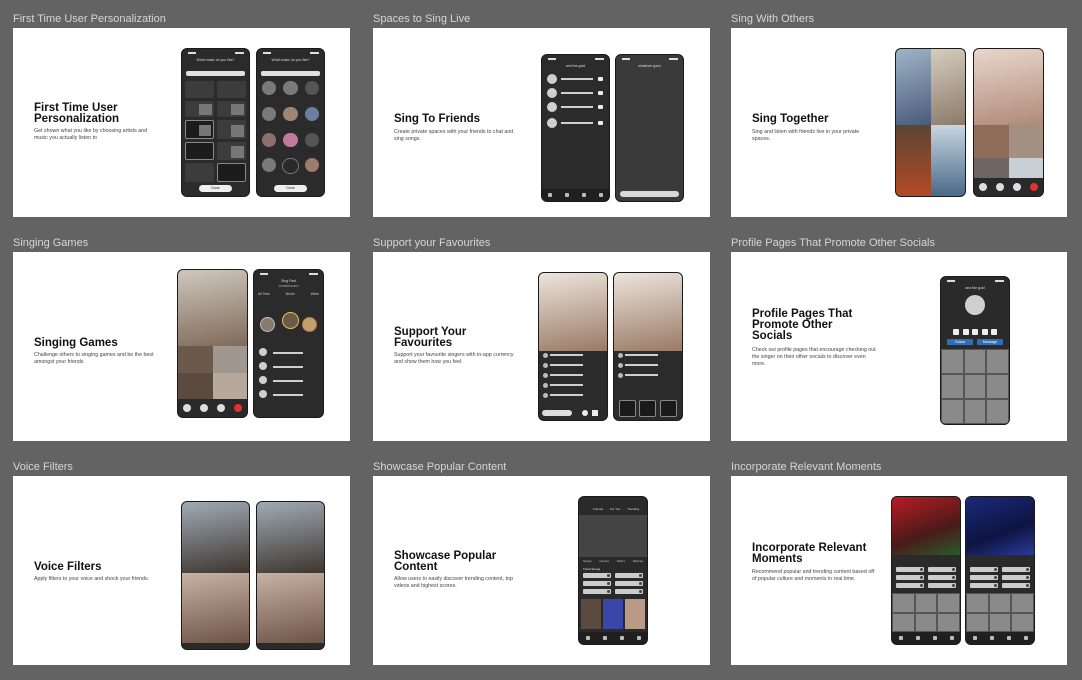 This screenshot has height=680, width=1082. What do you see at coordinates (585, 413) in the screenshot?
I see `heart-icon` at bounding box center [585, 413].